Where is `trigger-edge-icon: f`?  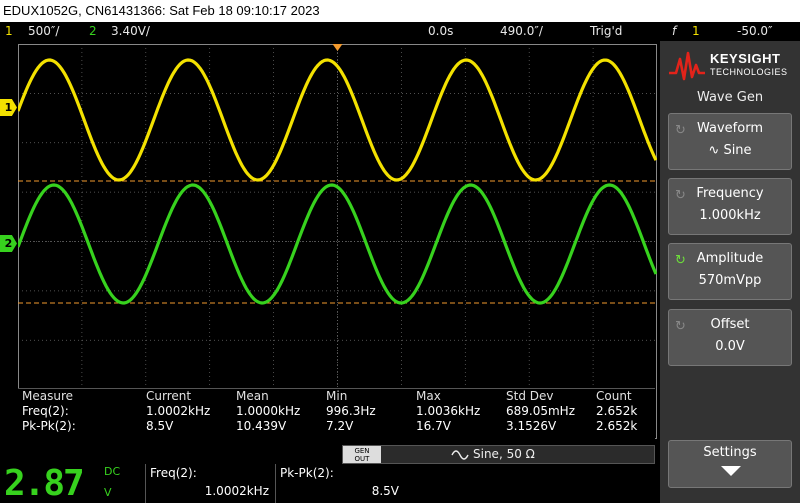
trigger-edge-icon: f is located at coordinates (674, 31).